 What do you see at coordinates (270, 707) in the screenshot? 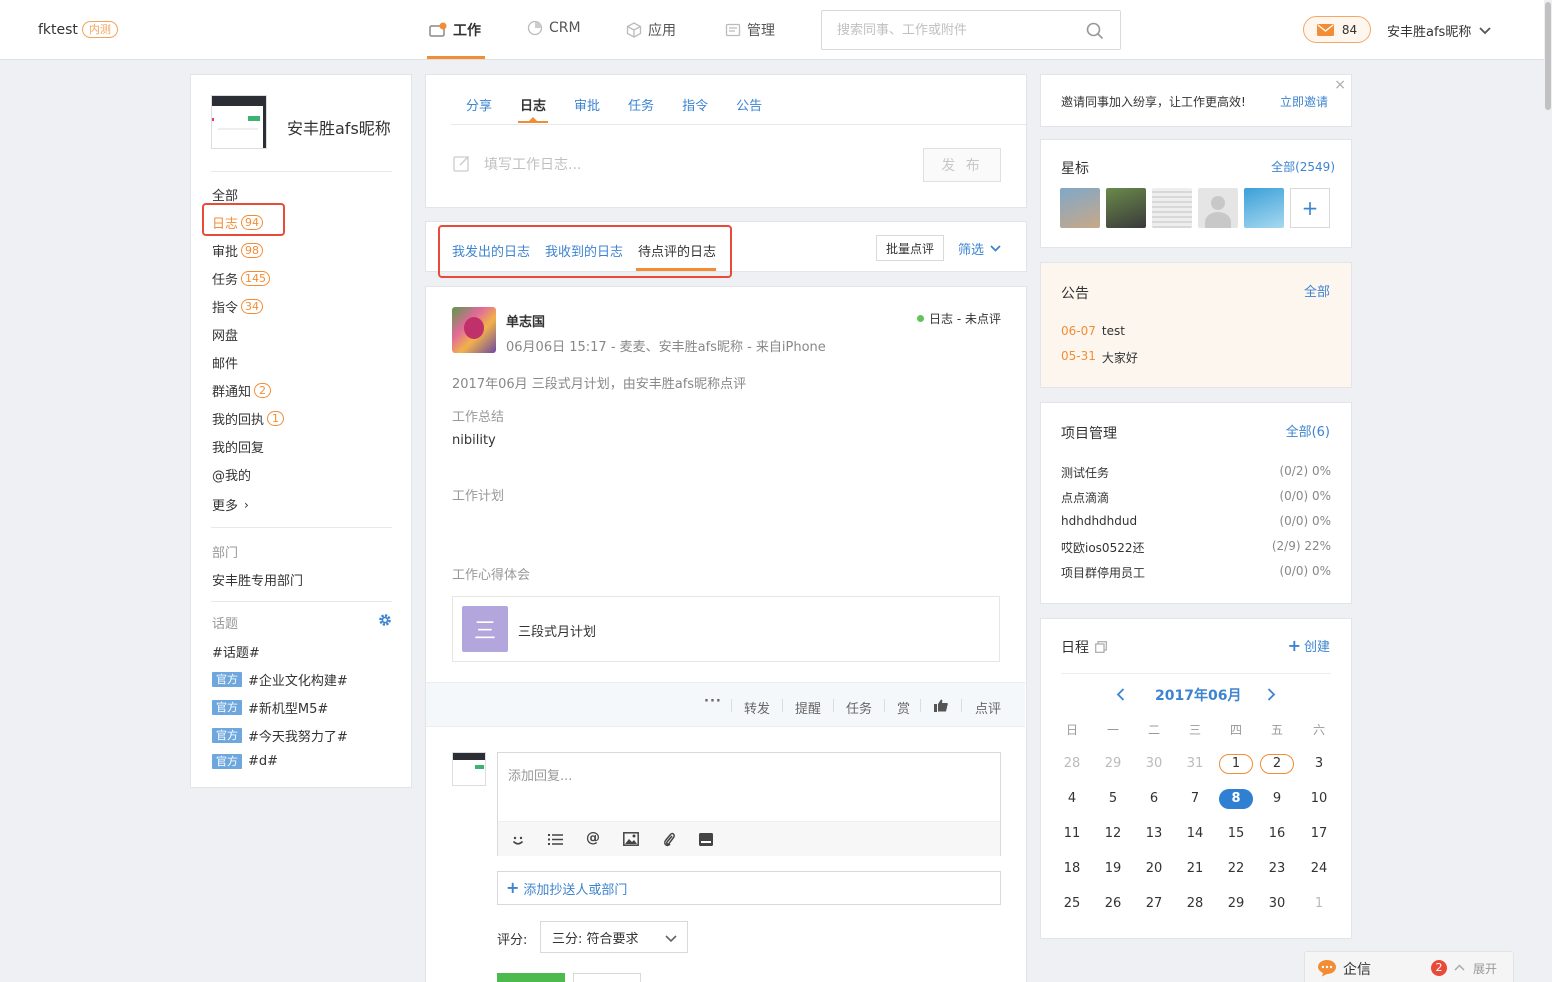
I see `topic-item: 官方 #新机型M5#` at bounding box center [270, 707].